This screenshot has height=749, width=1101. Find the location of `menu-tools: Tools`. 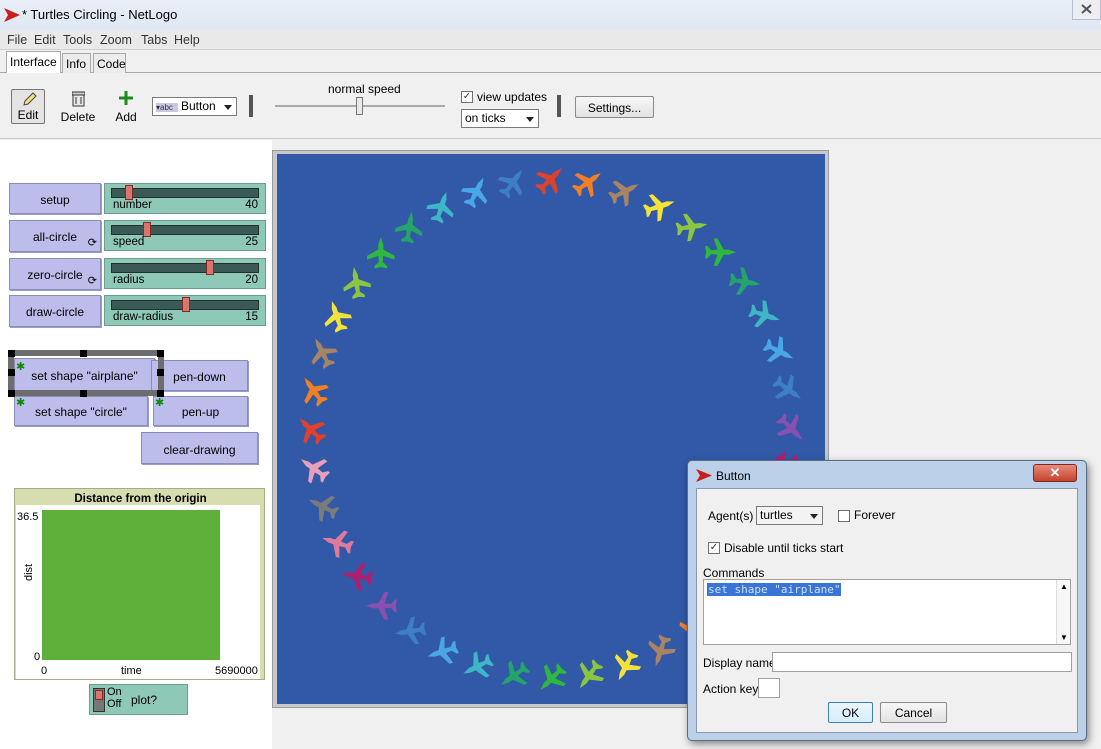

menu-tools: Tools is located at coordinates (77, 40).